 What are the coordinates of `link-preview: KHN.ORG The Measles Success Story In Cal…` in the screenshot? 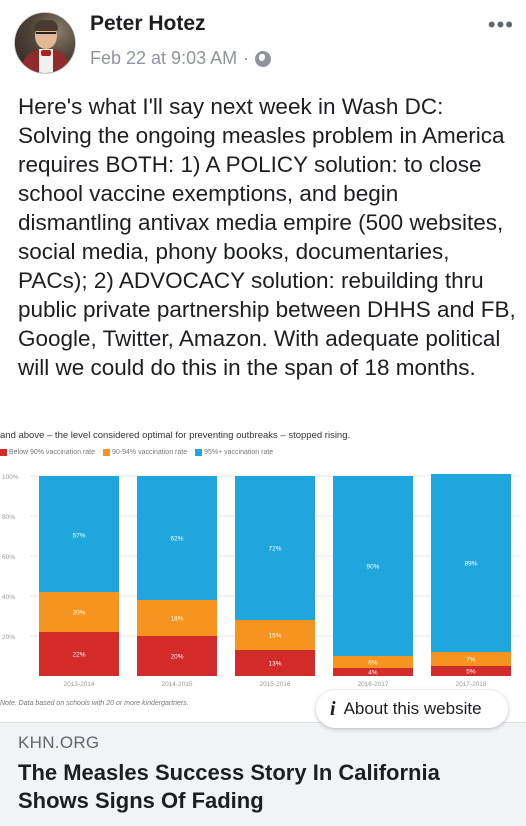 It's located at (263, 774).